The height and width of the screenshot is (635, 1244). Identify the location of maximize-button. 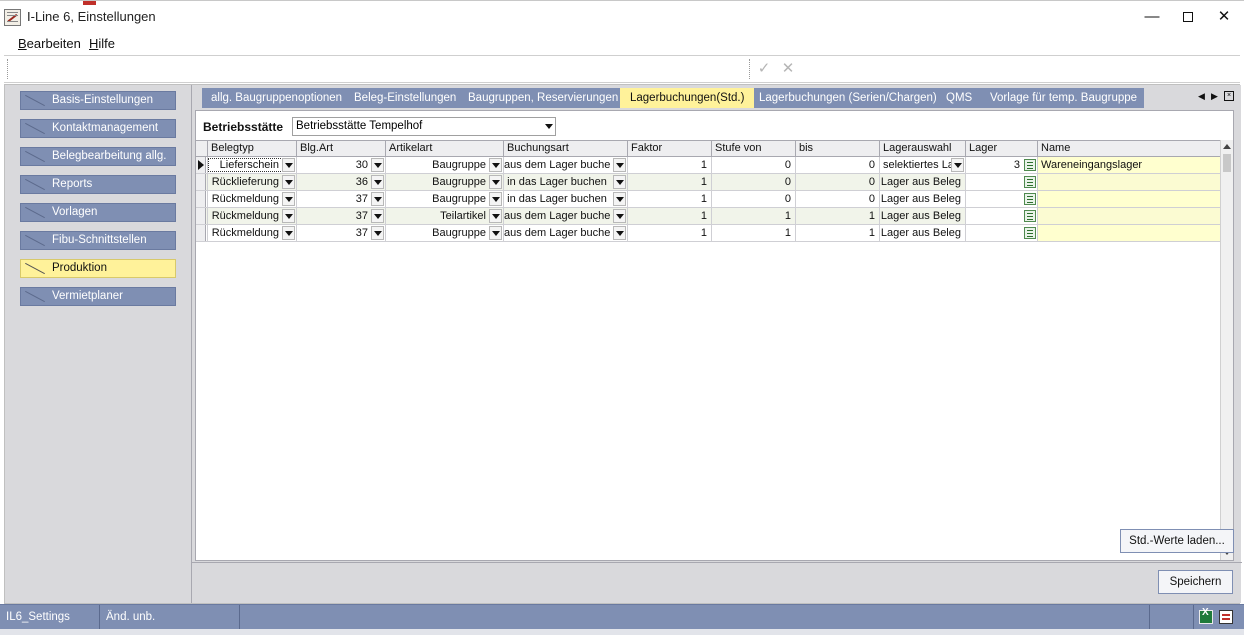
(1188, 17).